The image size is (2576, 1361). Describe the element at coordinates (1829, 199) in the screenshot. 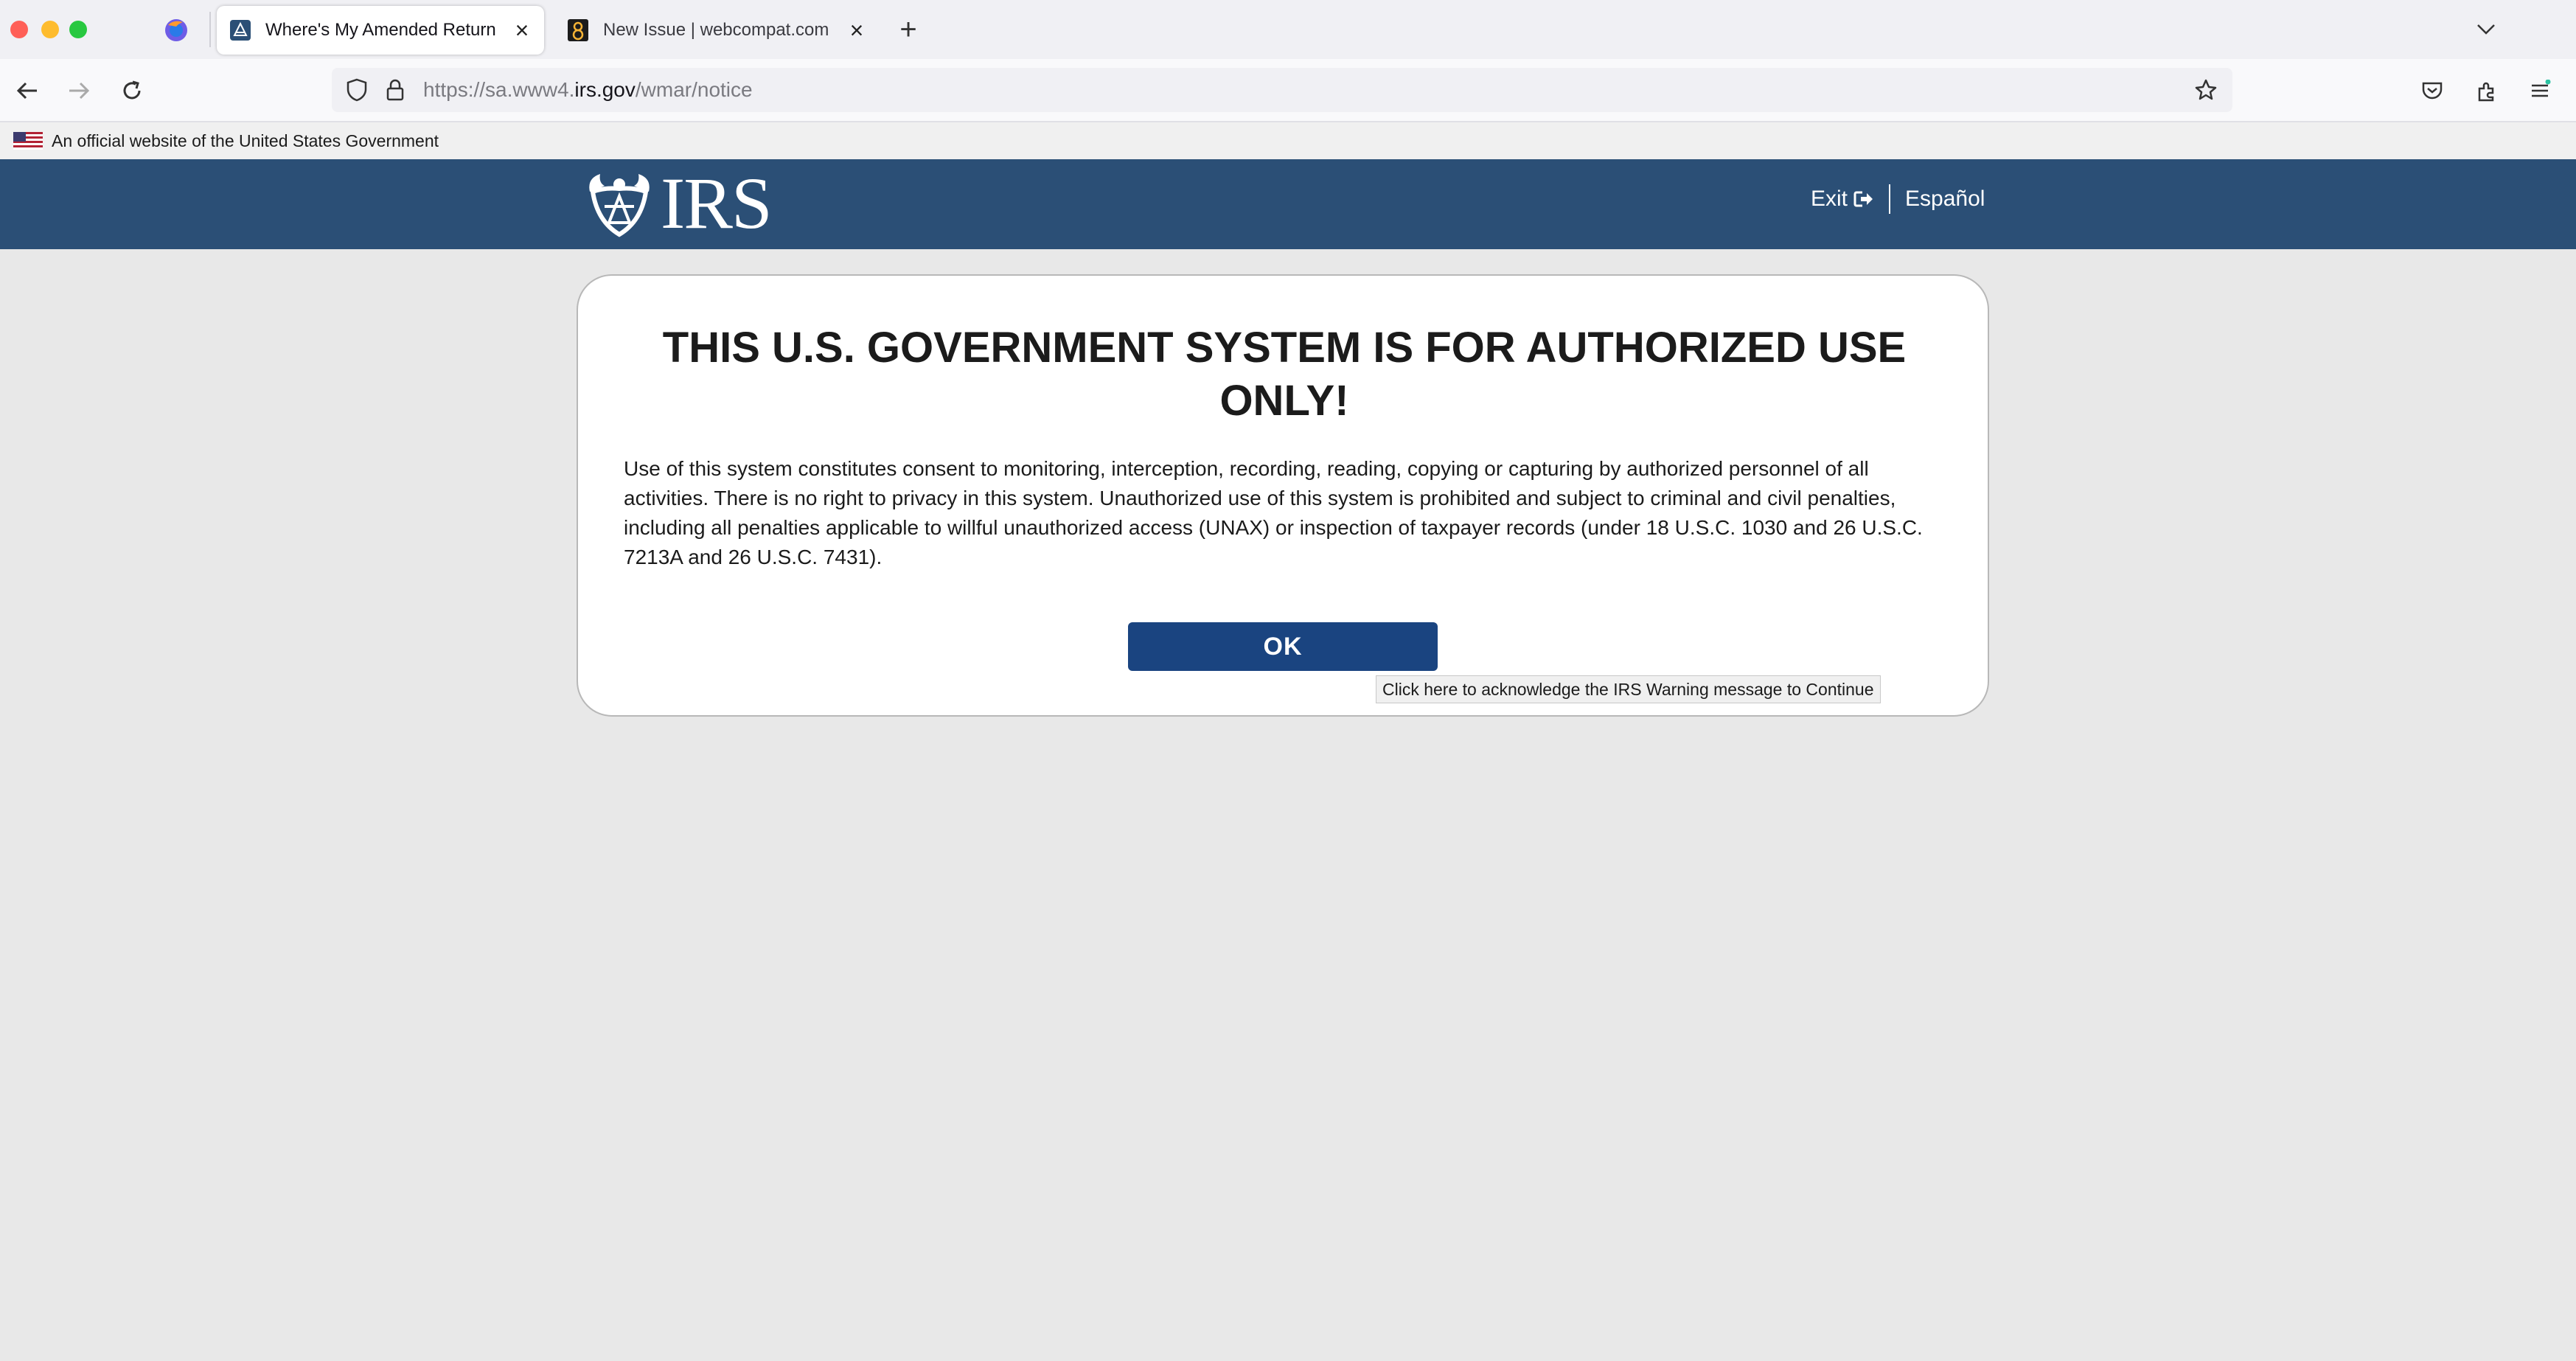

I see `exit-label: Exit` at that location.